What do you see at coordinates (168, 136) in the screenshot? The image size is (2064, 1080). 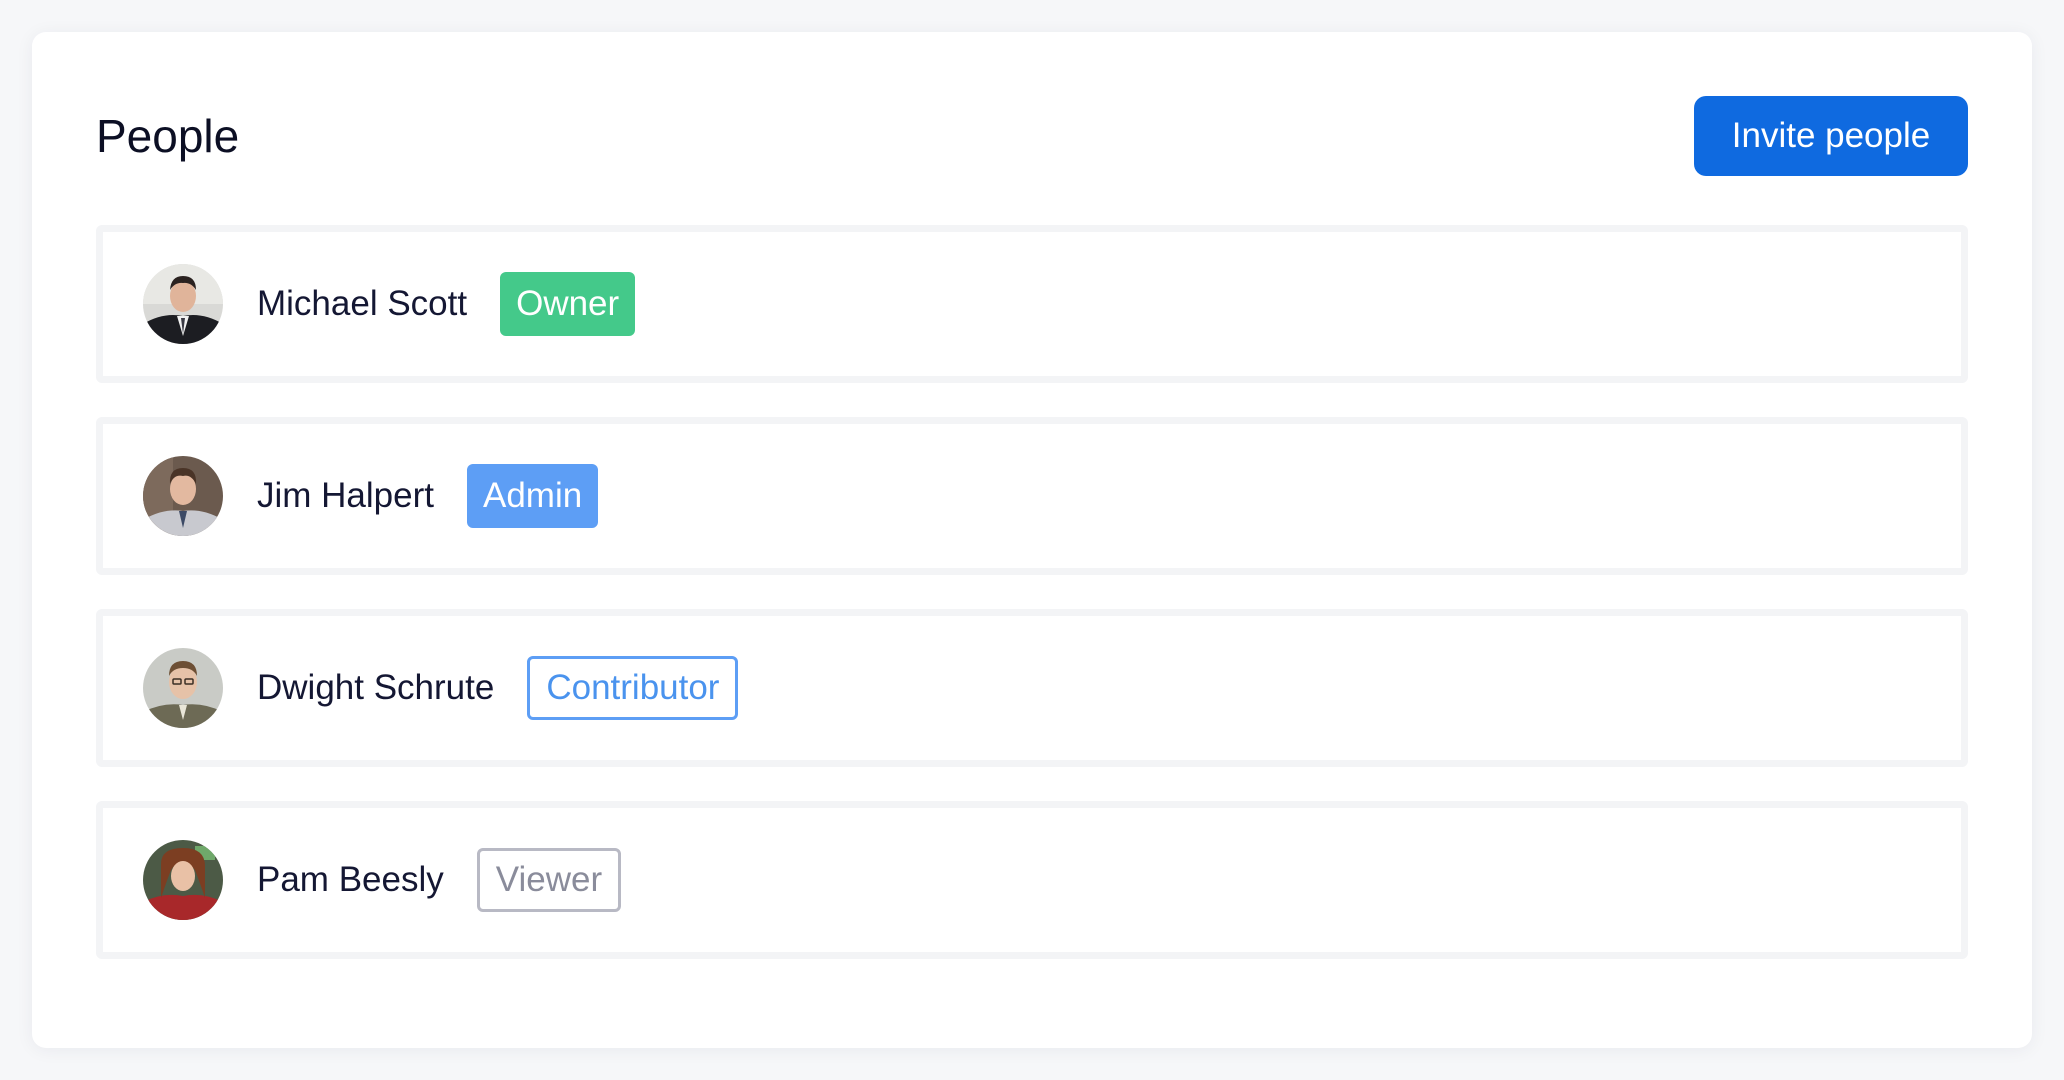 I see `page-title: People` at bounding box center [168, 136].